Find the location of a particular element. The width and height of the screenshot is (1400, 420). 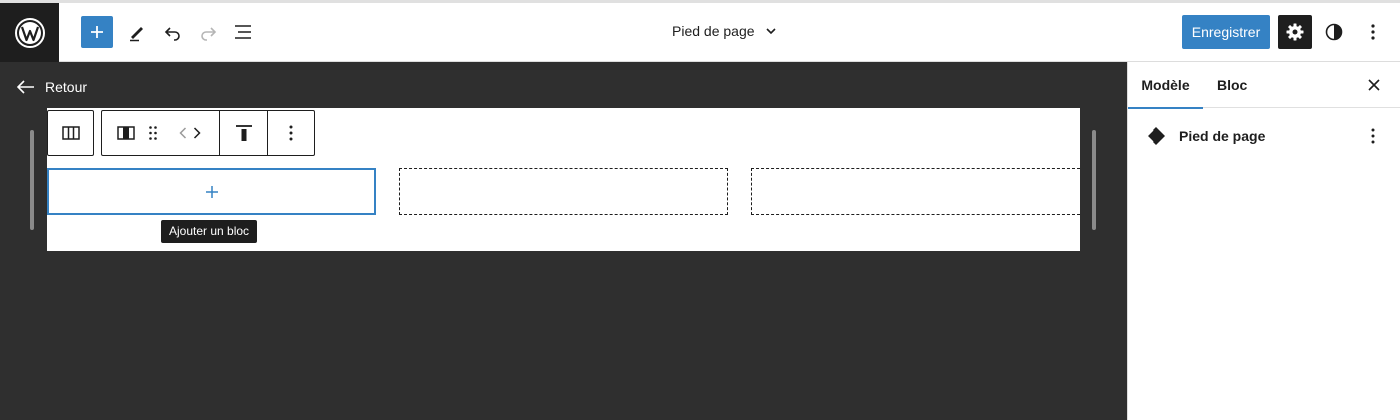

top-toolbar: Pied de page Enregistrer is located at coordinates (700, 31).